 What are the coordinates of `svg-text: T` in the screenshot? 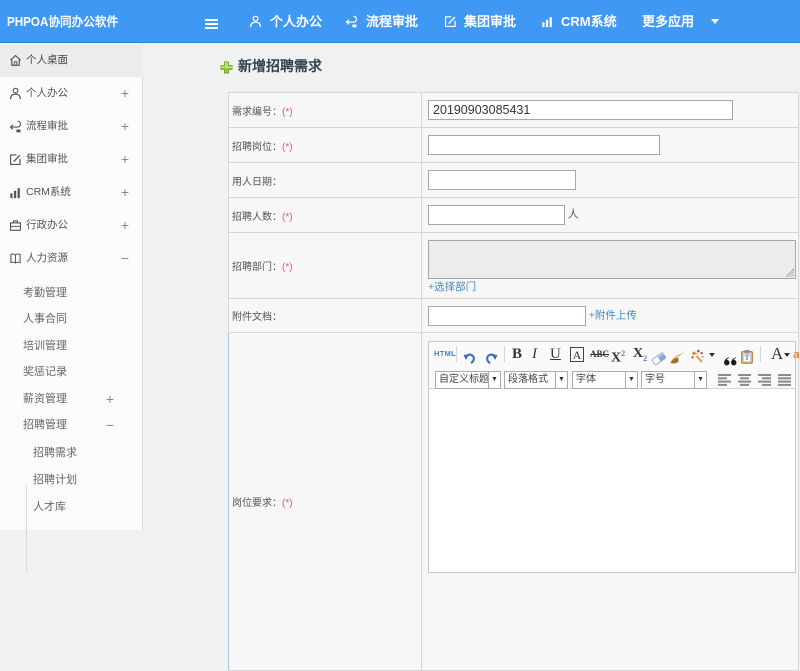 It's located at (747, 358).